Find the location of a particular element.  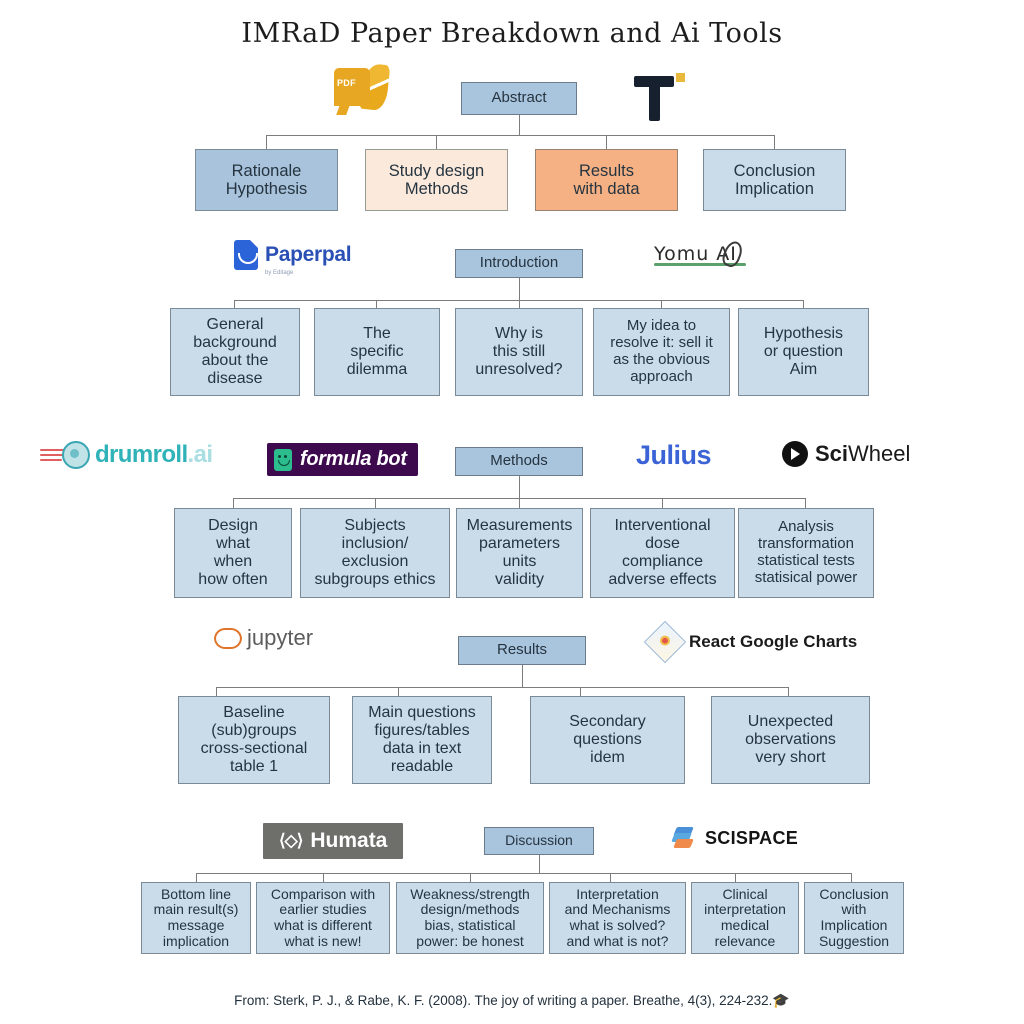

node-label: Results with data is located at coordinates (606, 179).